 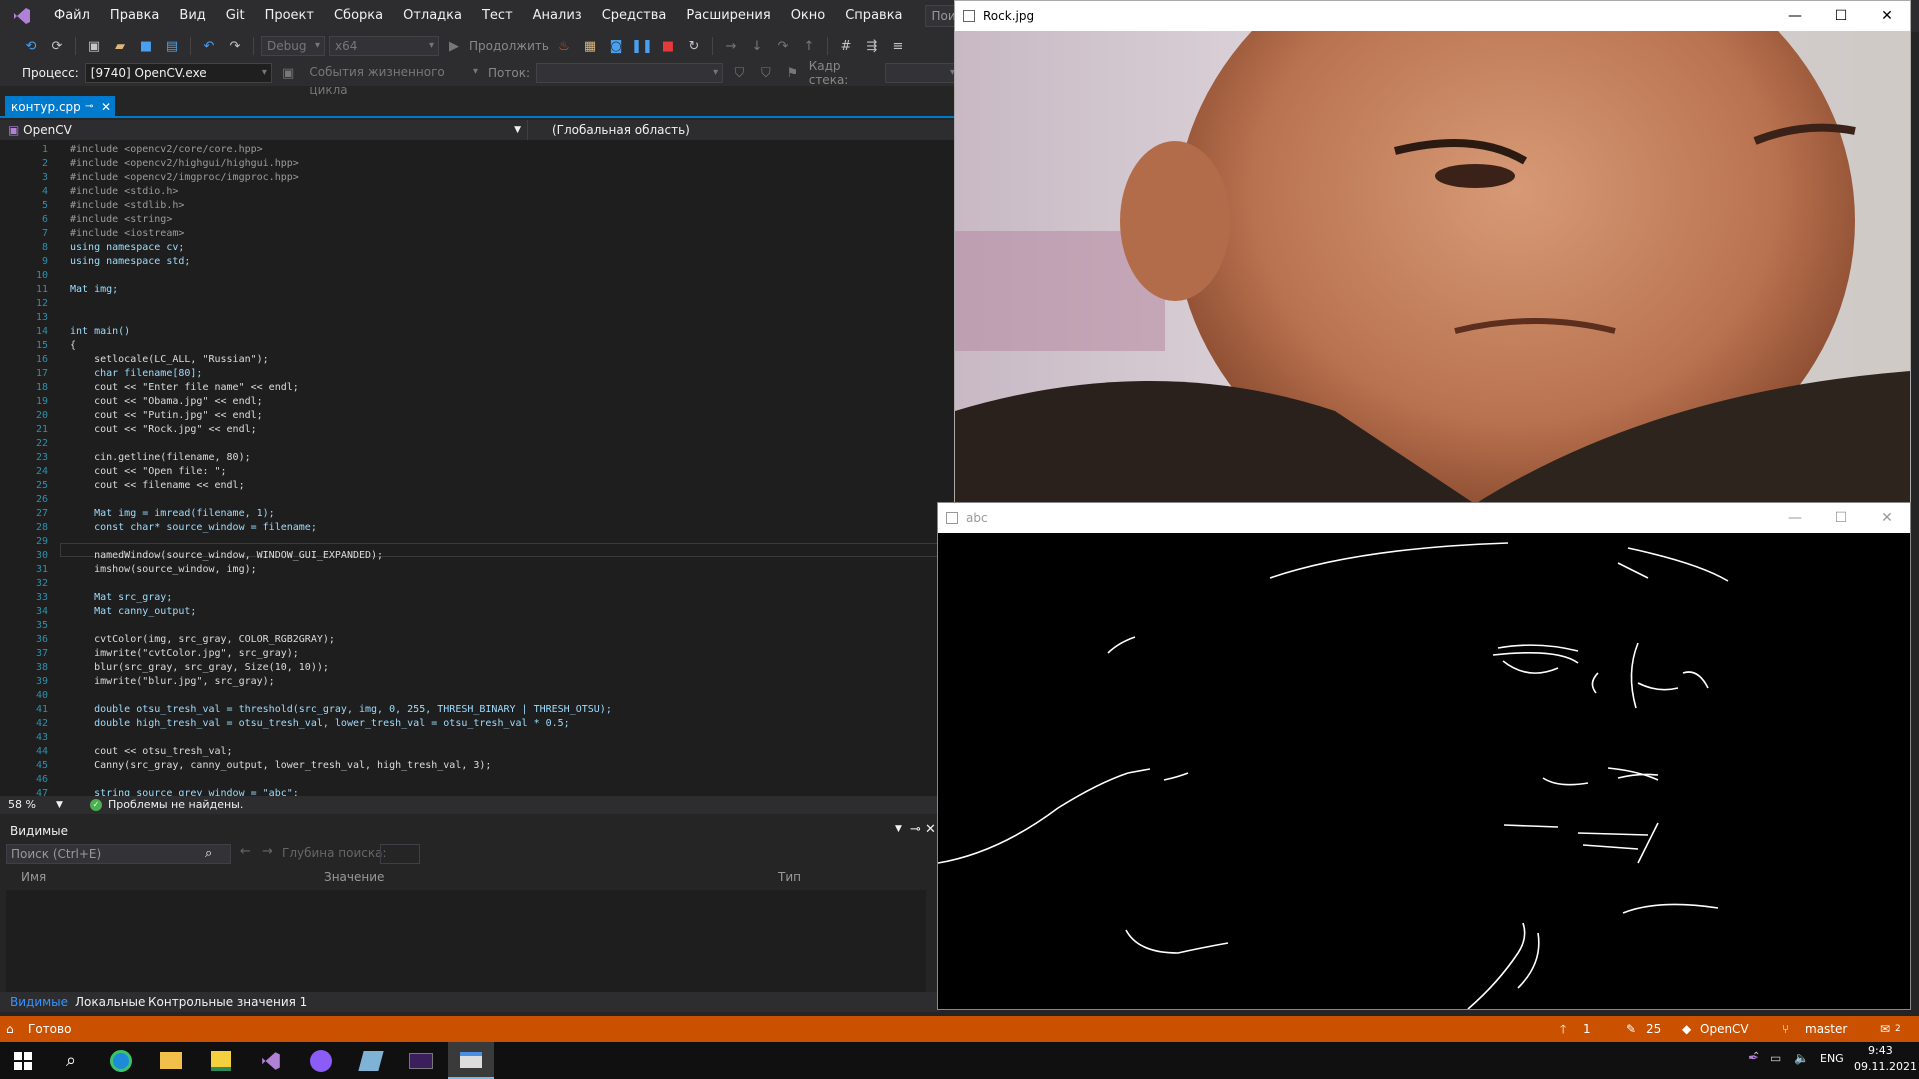 I want to click on code-line: 12, so click(x=477, y=304).